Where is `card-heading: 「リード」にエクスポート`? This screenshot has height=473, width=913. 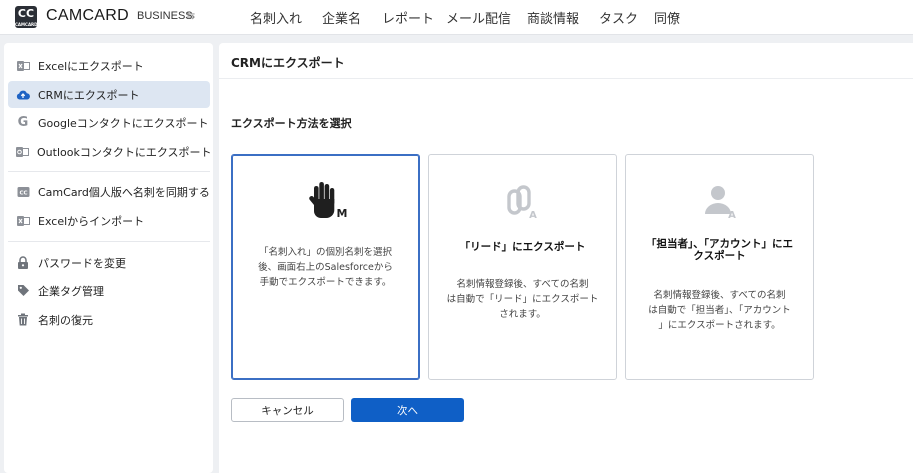
card-heading: 「リード」にエクスポート is located at coordinates (522, 247).